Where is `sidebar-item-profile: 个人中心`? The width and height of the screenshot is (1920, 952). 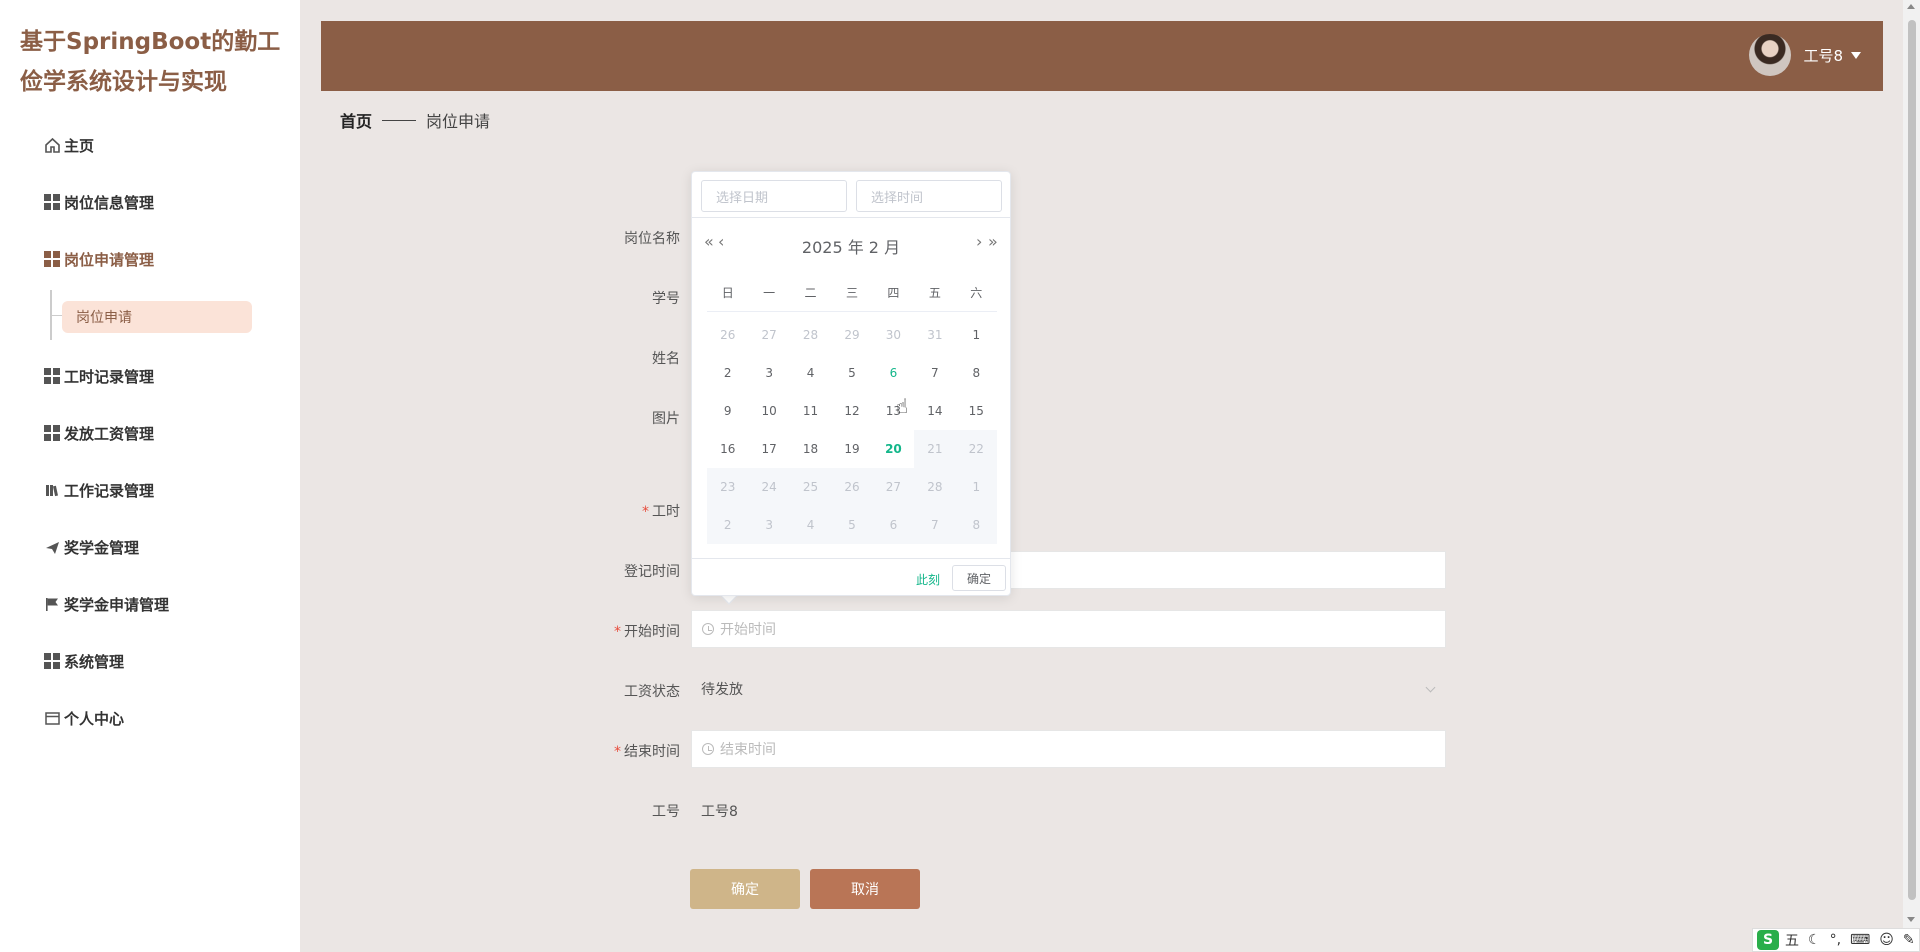 sidebar-item-profile: 个人中心 is located at coordinates (84, 718).